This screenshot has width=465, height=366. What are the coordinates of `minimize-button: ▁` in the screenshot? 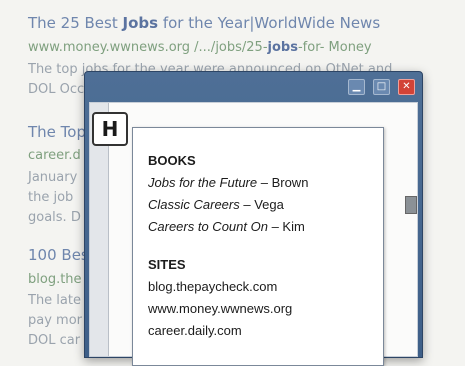 It's located at (356, 87).